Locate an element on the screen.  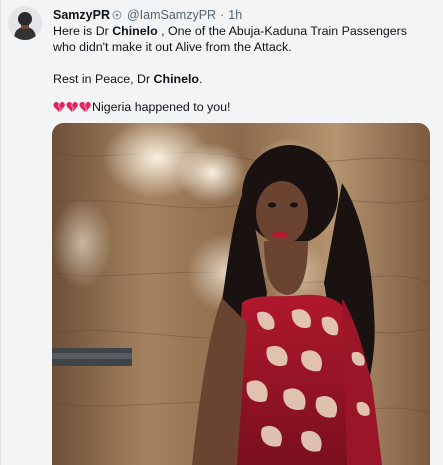
timestamp: 1h is located at coordinates (235, 15).